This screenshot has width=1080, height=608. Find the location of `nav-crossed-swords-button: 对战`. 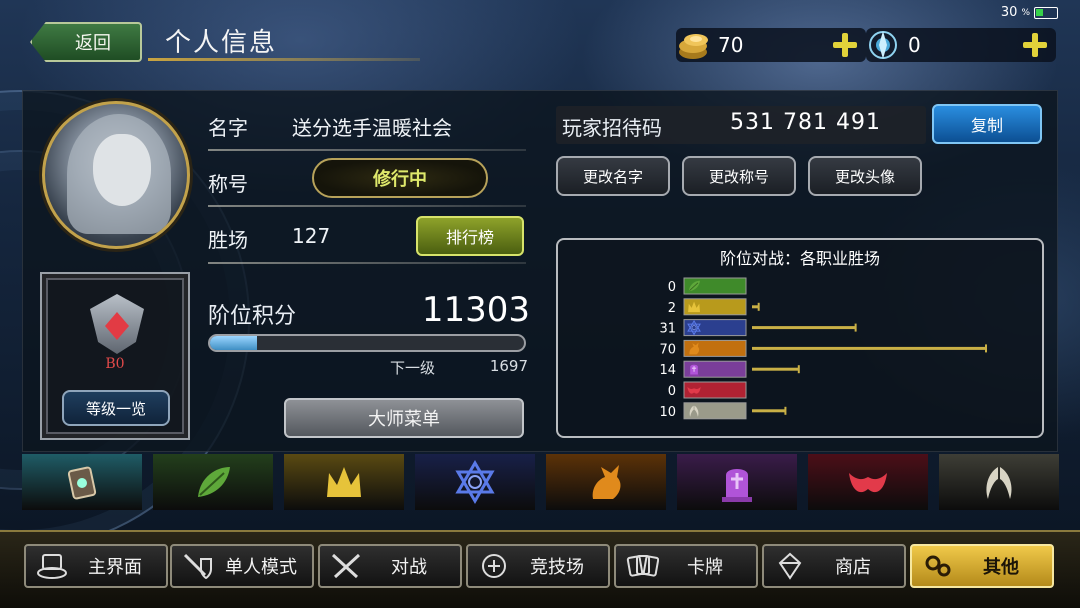

nav-crossed-swords-button: 对战 is located at coordinates (390, 566).